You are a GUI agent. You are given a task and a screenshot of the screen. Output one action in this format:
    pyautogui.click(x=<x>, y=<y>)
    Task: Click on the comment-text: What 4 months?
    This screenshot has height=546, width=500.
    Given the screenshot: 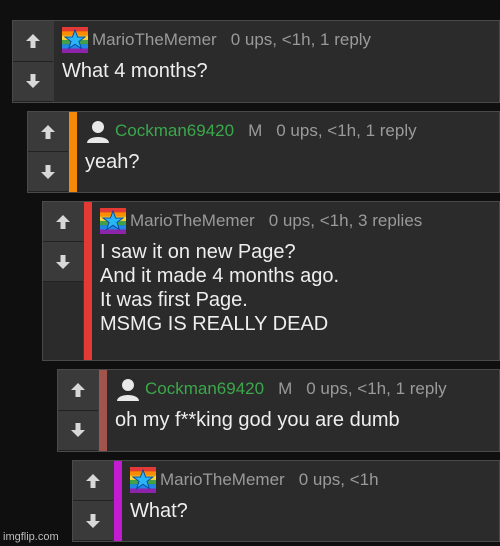 What is the action you would take?
    pyautogui.click(x=135, y=71)
    